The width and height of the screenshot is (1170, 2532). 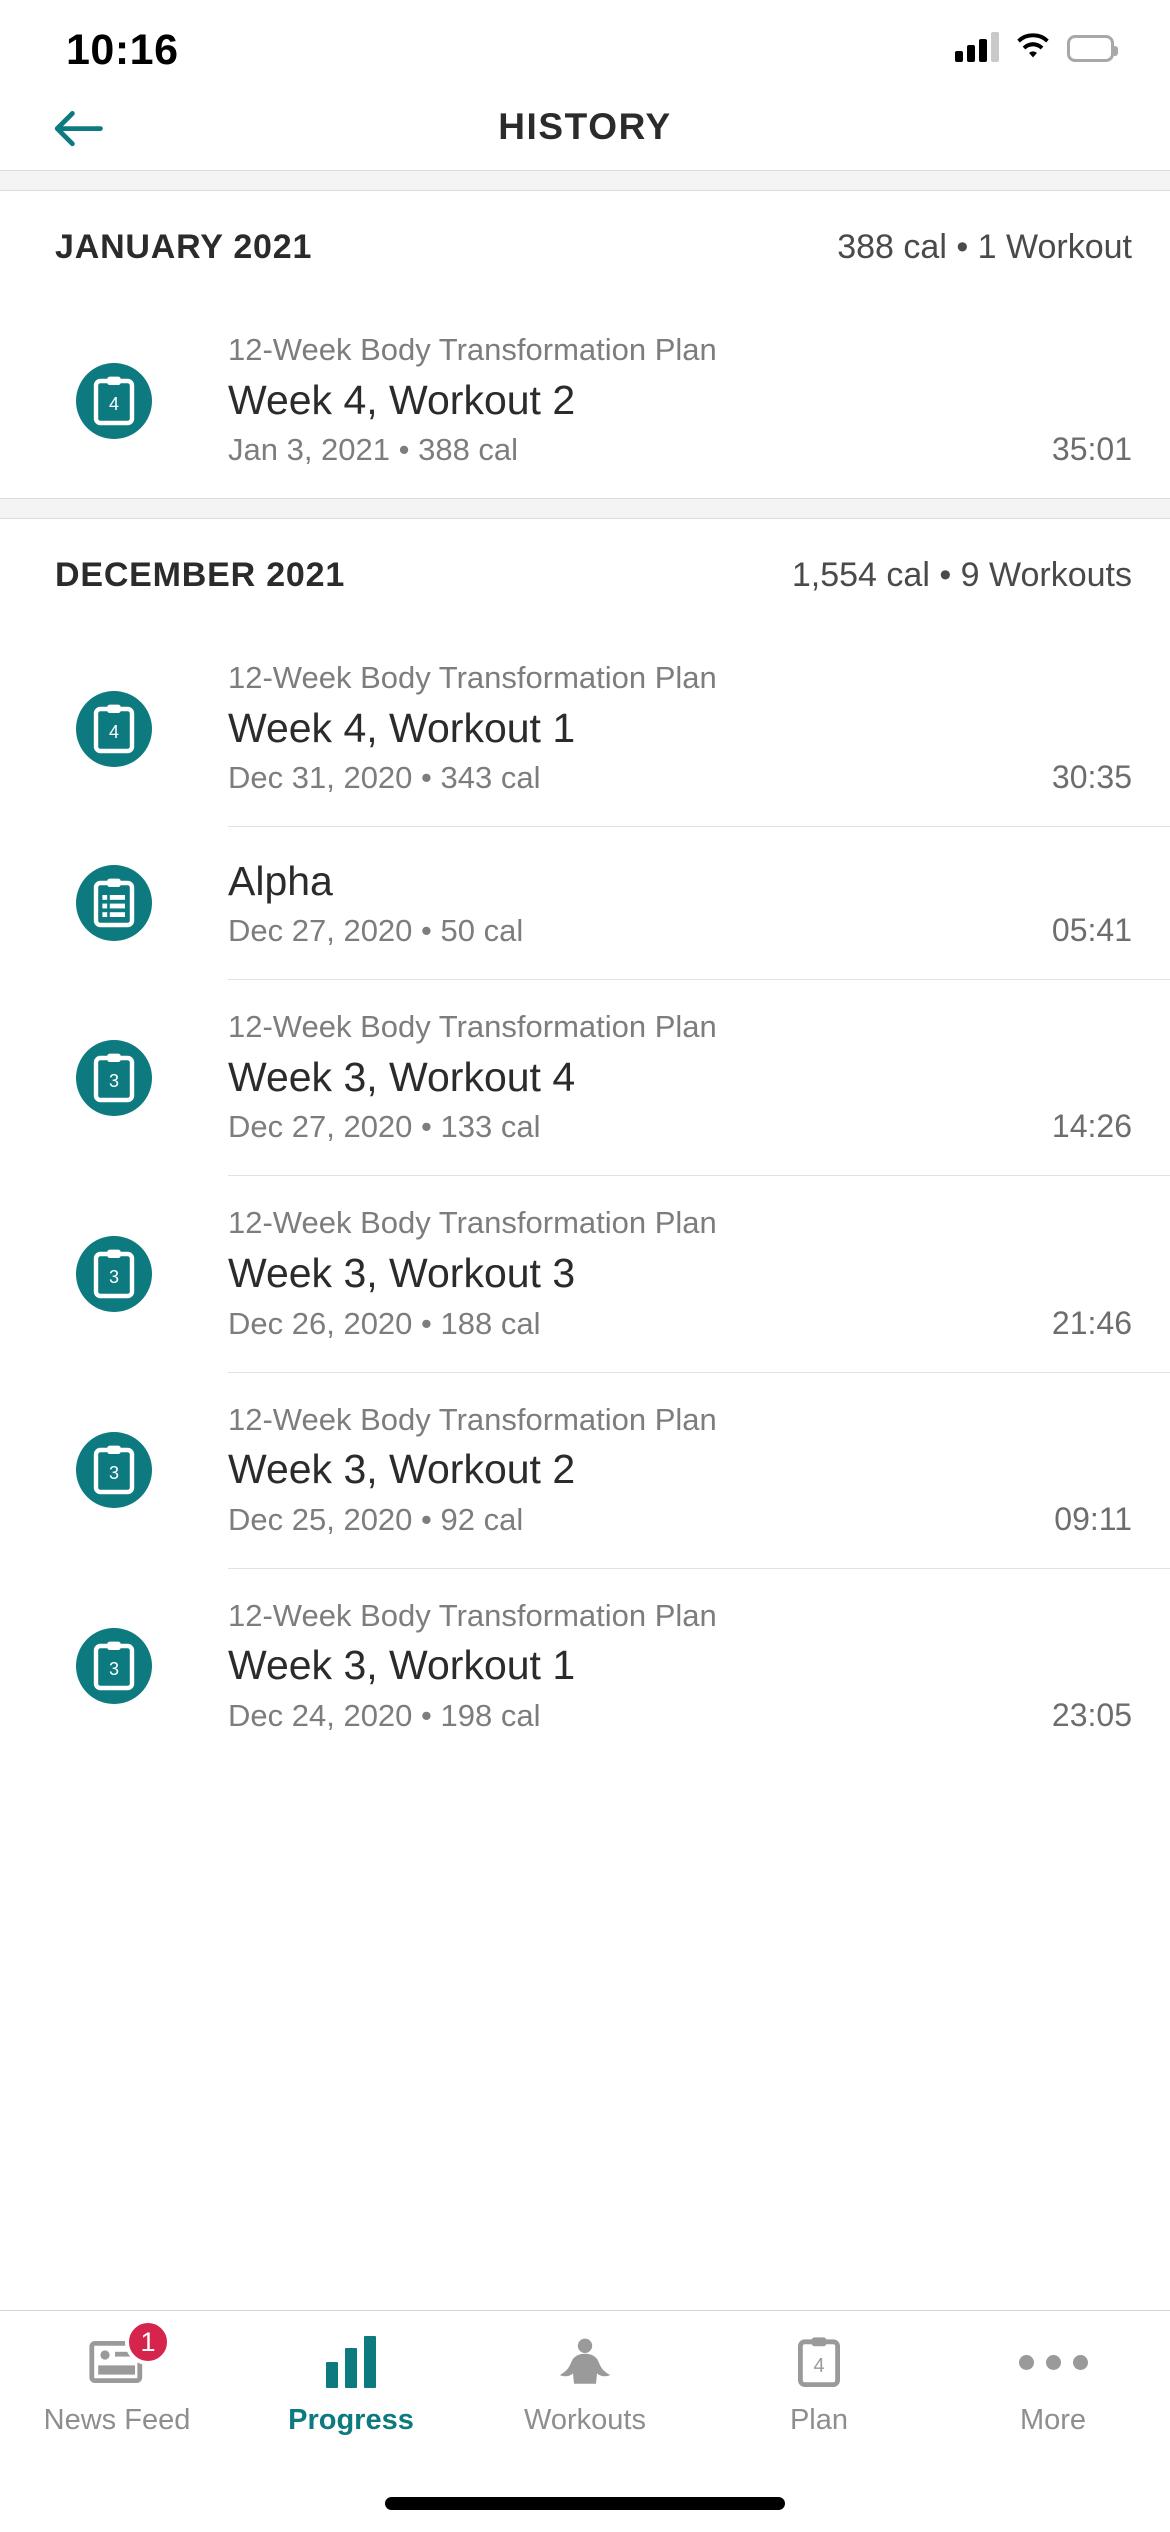 I want to click on row-date-calories: Dec 24, 2020 • 198 cal, so click(x=384, y=1715).